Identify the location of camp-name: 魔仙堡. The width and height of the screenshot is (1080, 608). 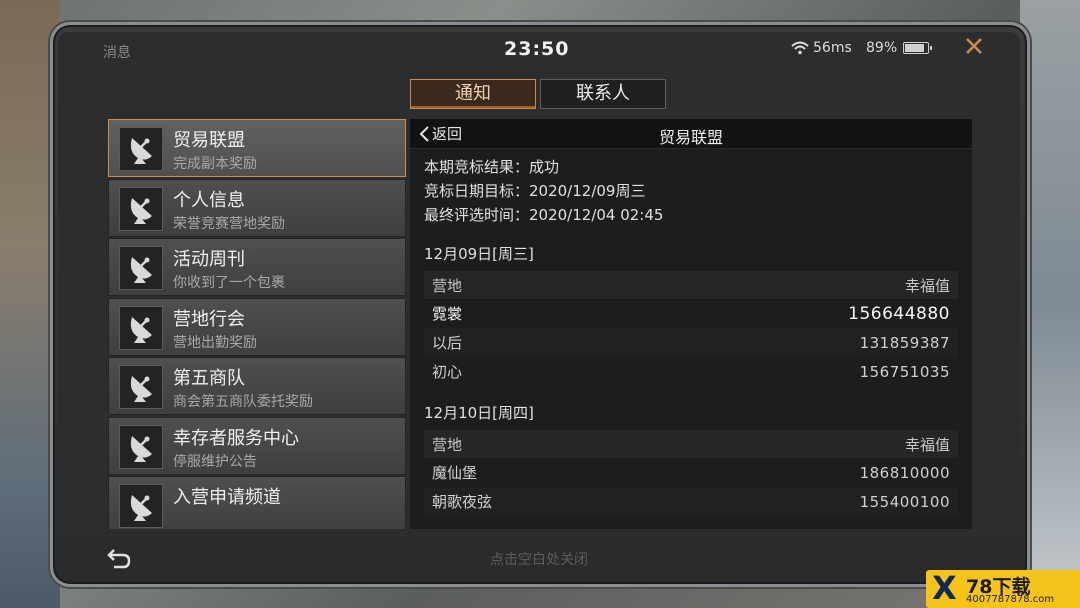
(455, 473).